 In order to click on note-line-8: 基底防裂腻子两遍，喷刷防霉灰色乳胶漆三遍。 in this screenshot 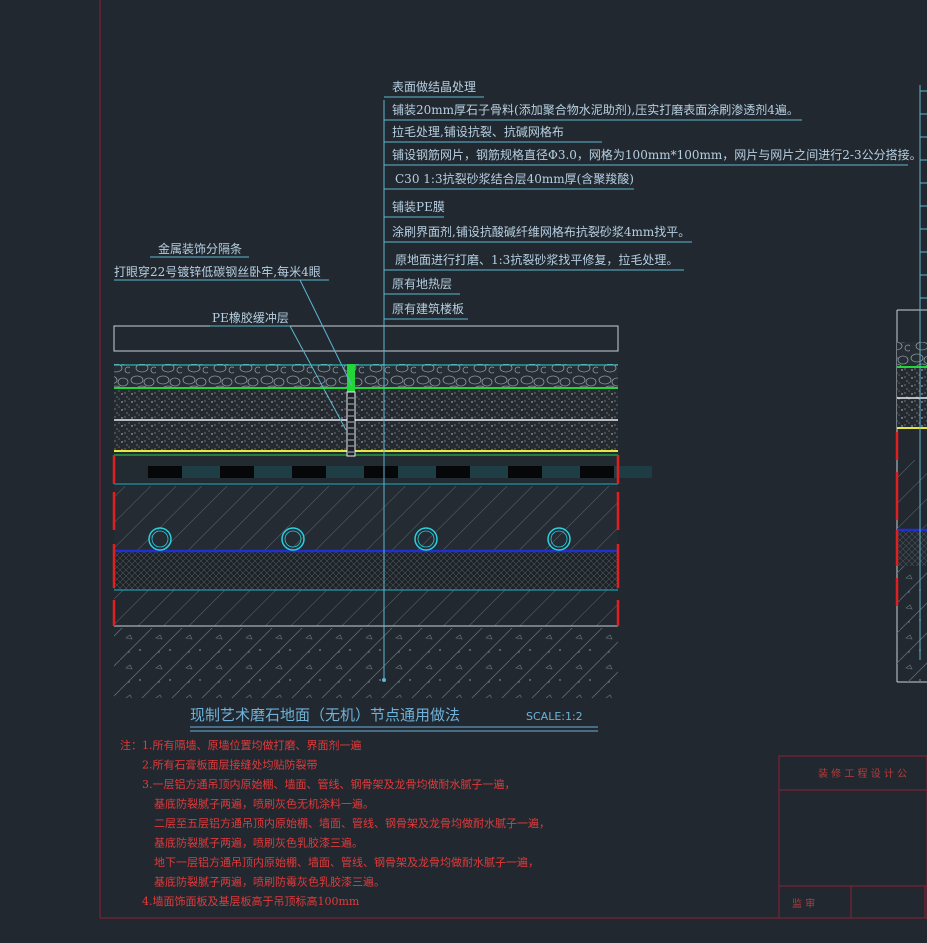, I will do `click(269, 882)`.